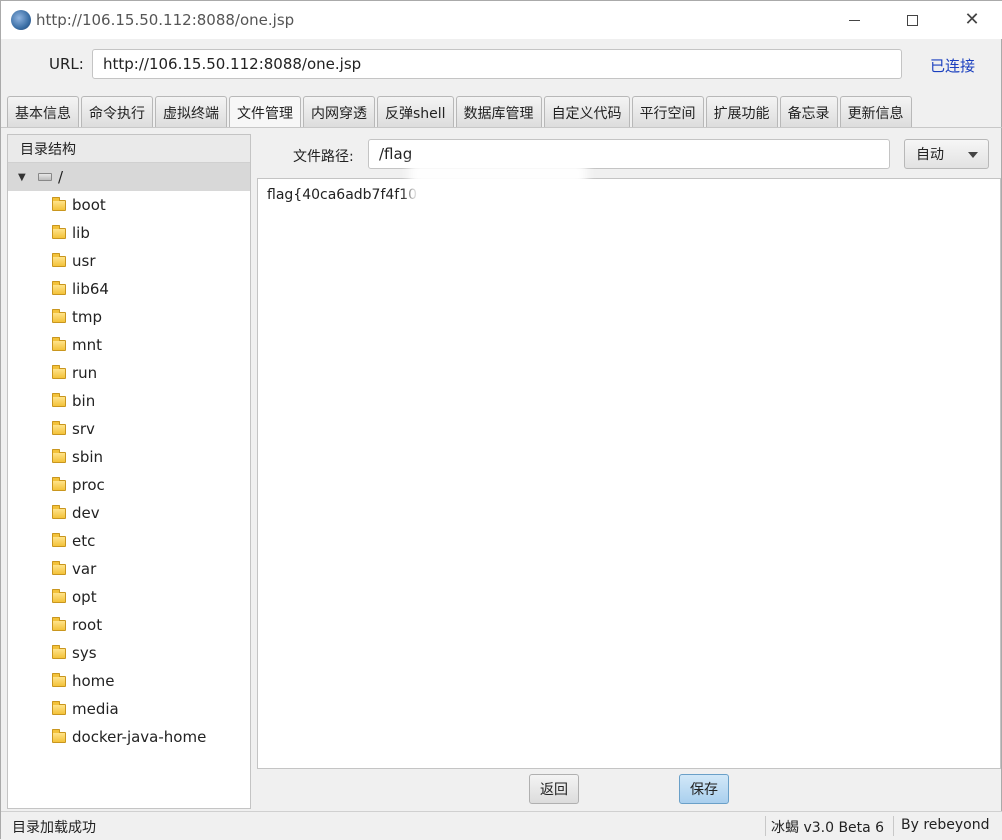 The image size is (1002, 840). Describe the element at coordinates (265, 112) in the screenshot. I see `tab-file-manager: 文件管理` at that location.